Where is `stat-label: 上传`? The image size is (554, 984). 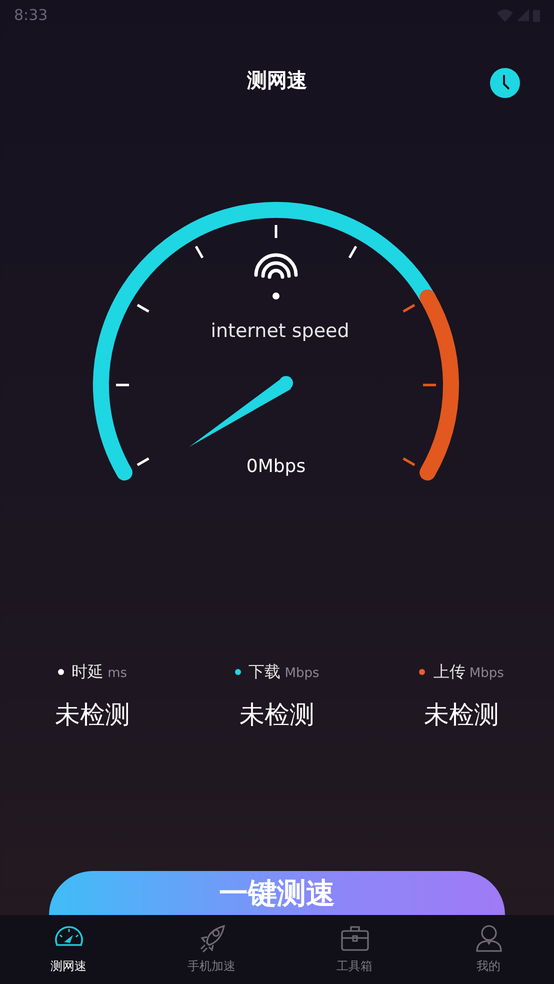
stat-label: 上传 is located at coordinates (449, 672).